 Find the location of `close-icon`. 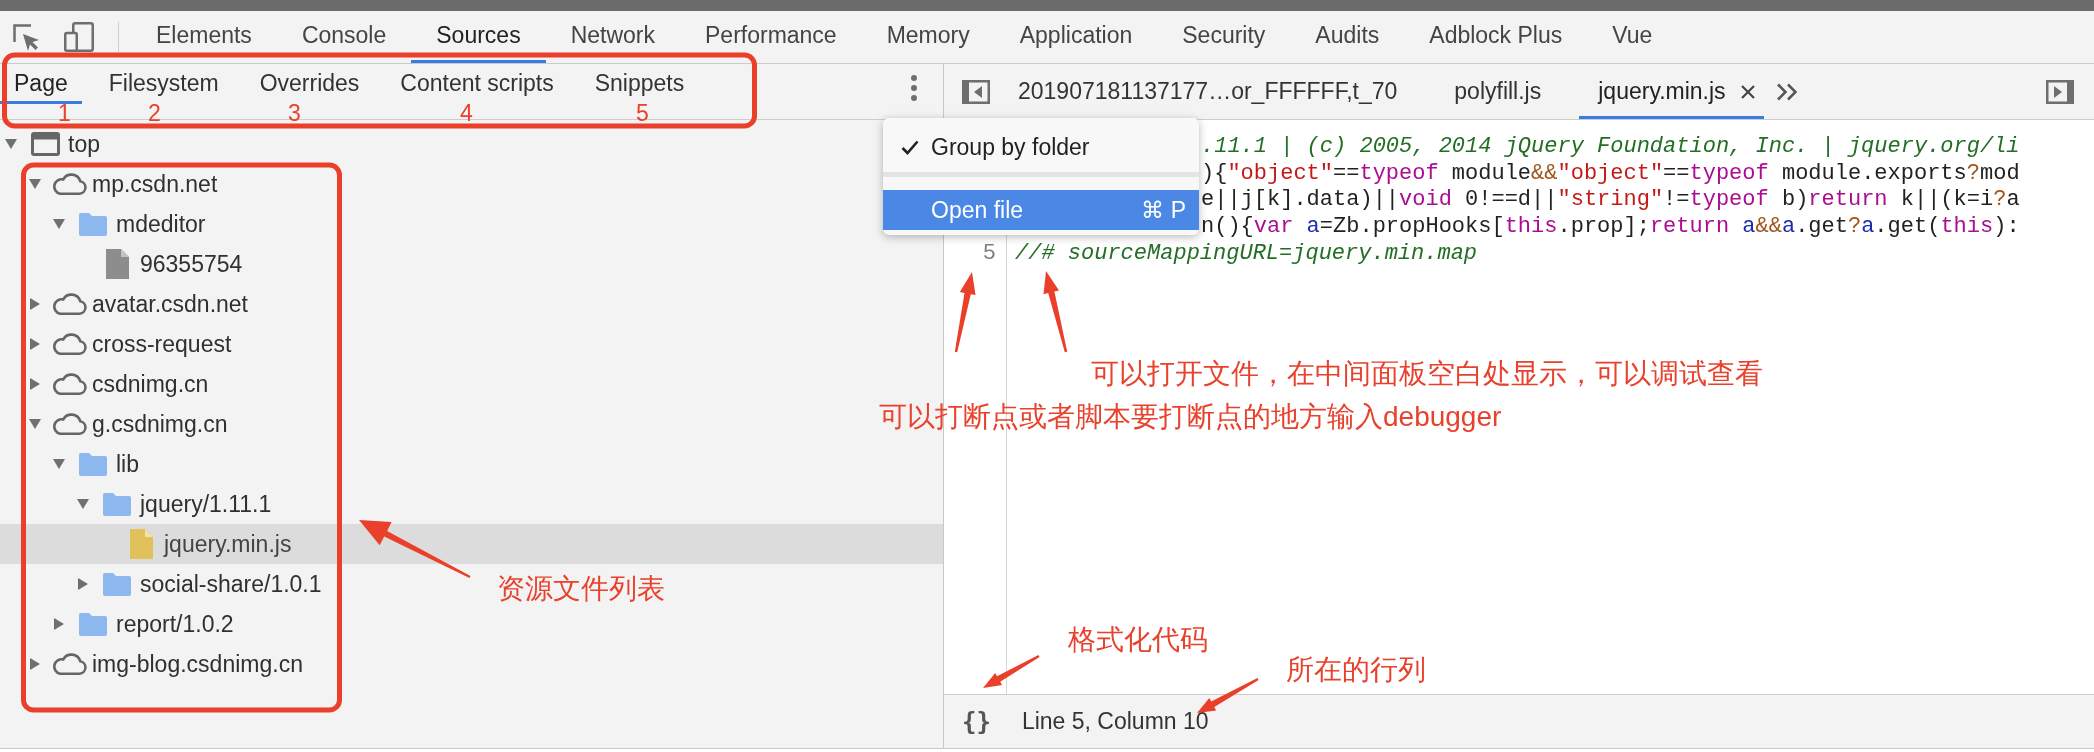

close-icon is located at coordinates (1747, 91).